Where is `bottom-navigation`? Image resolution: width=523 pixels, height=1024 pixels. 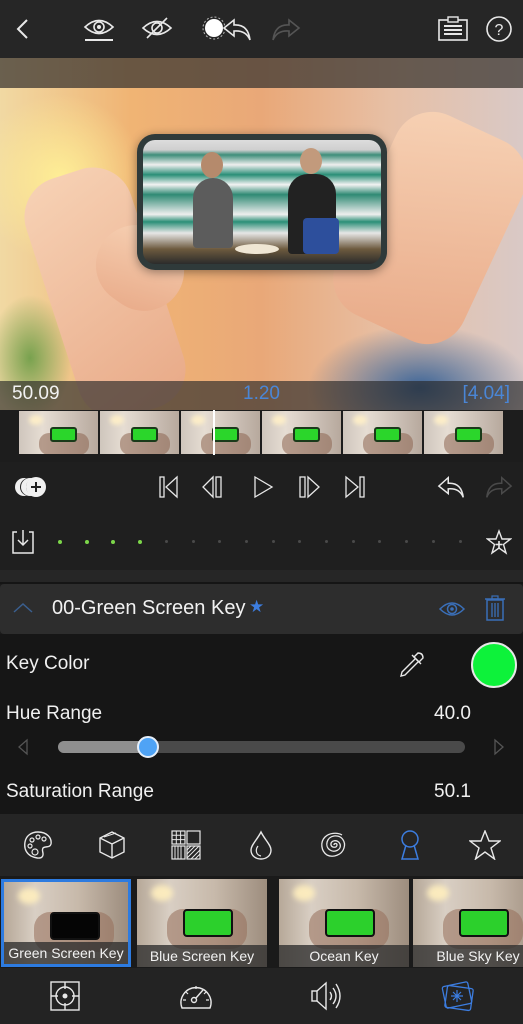
bottom-navigation is located at coordinates (261, 996).